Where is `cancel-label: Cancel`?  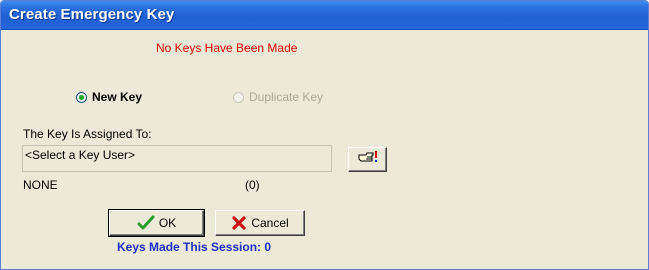 cancel-label: Cancel is located at coordinates (270, 223).